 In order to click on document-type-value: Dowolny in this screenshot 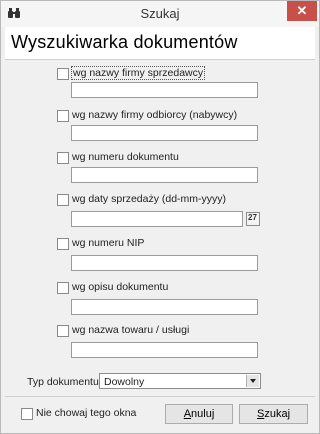, I will do `click(124, 382)`.